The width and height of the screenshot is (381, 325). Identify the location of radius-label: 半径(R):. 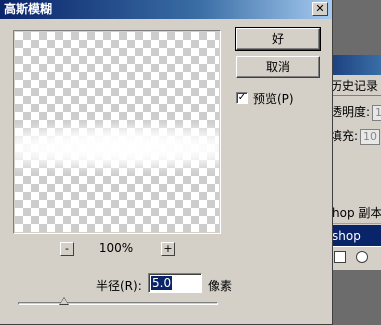
(119, 286).